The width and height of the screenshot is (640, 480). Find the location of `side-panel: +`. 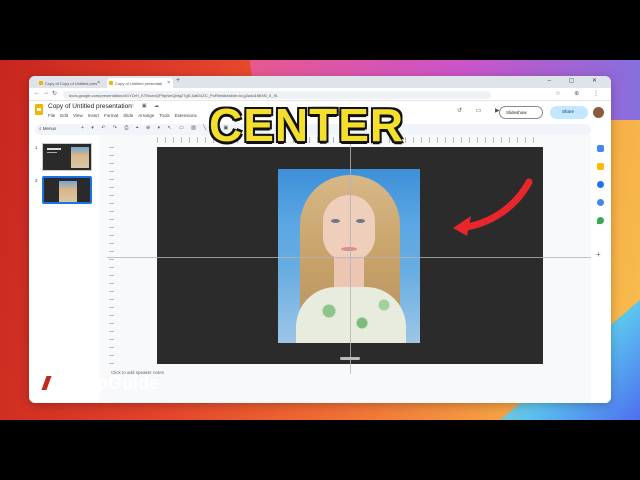

side-panel: + is located at coordinates (601, 269).